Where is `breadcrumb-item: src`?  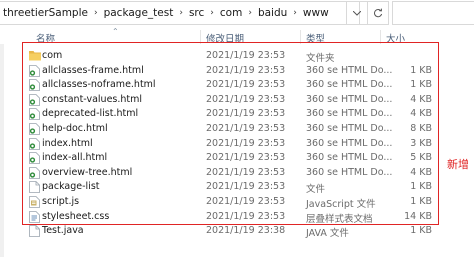 breadcrumb-item: src is located at coordinates (196, 13).